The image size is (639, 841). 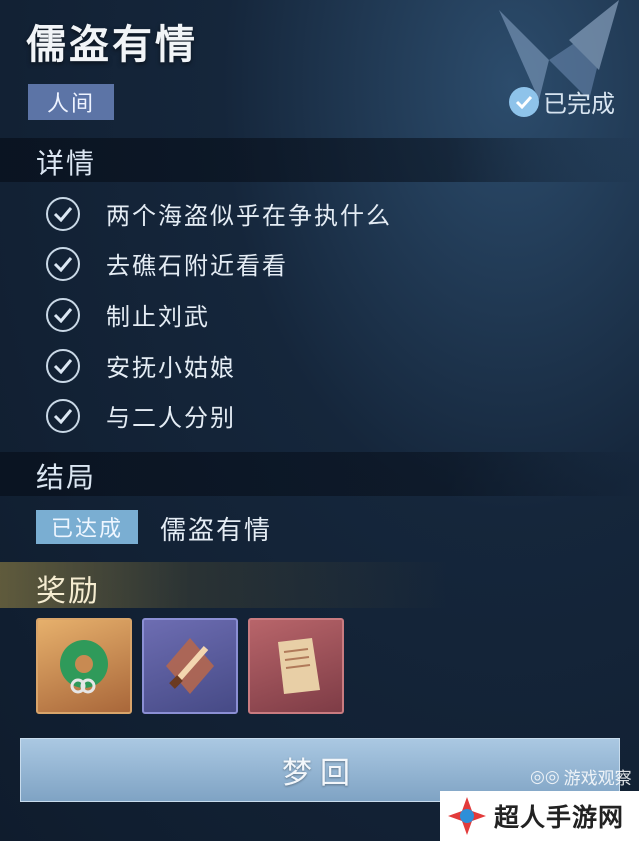 What do you see at coordinates (68, 591) in the screenshot?
I see `rewards-heading: 奖励` at bounding box center [68, 591].